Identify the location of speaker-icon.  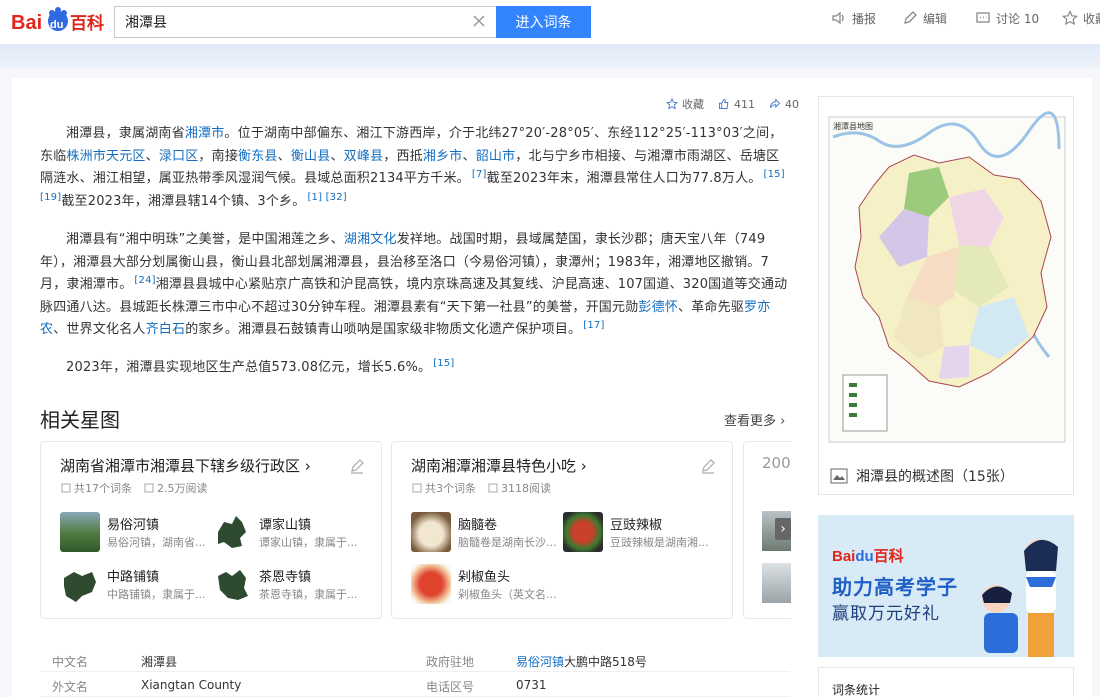
(838, 18).